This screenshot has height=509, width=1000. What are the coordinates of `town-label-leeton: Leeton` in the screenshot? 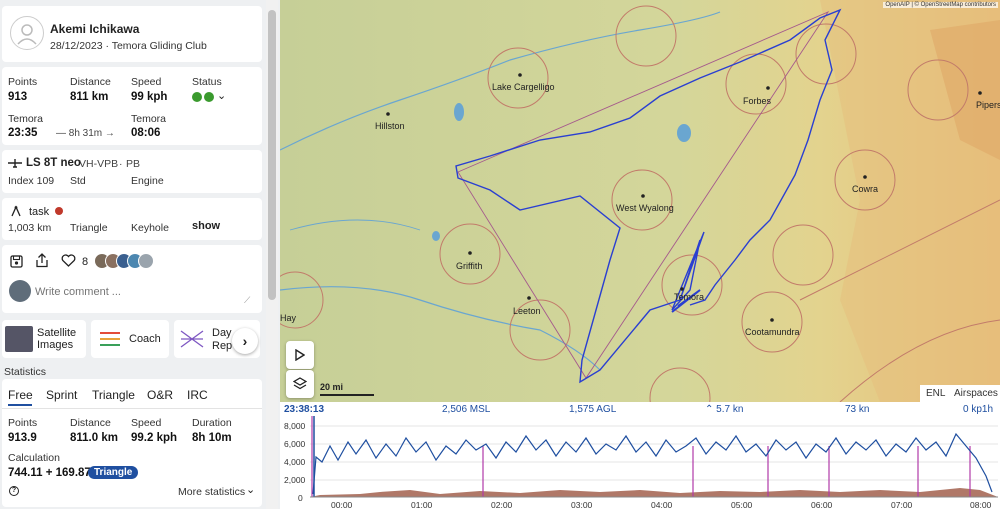 It's located at (527, 311).